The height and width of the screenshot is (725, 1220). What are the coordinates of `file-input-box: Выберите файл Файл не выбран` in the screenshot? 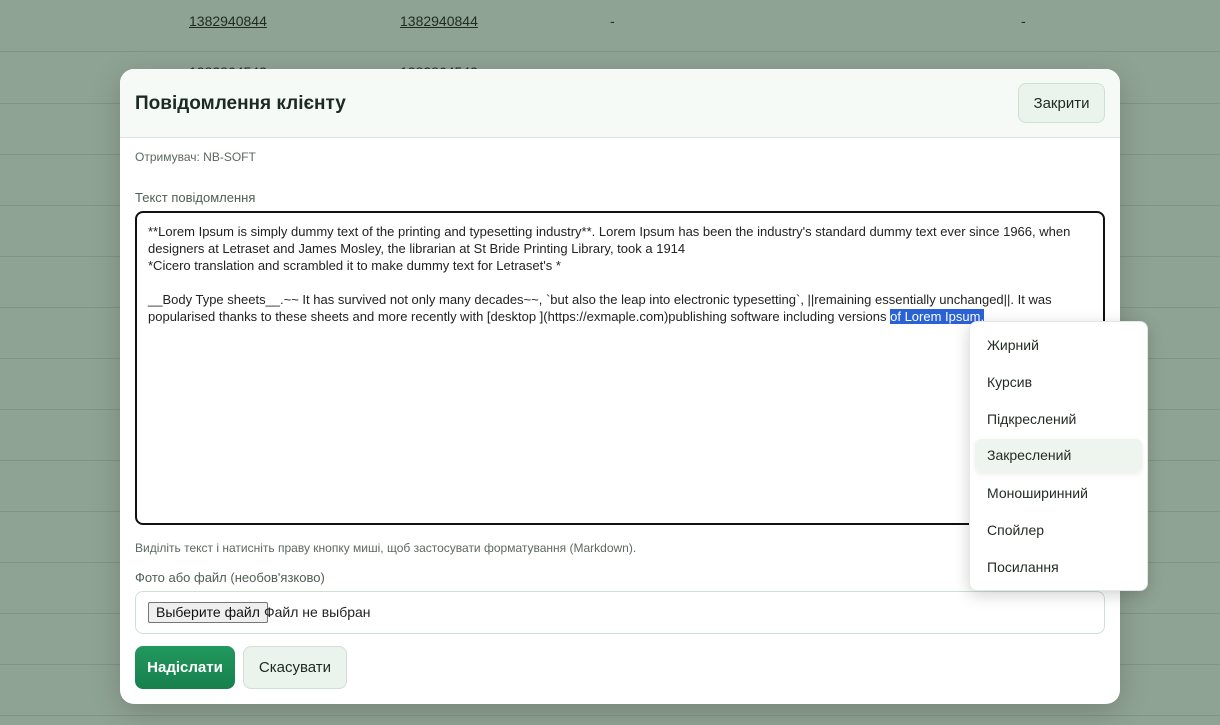 It's located at (620, 612).